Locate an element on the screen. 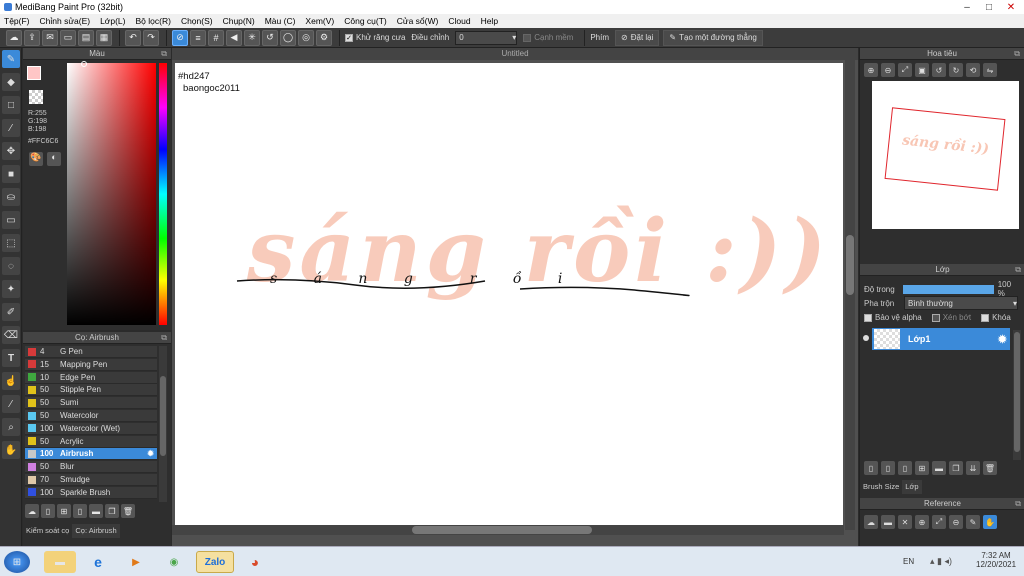  snap-off-icon: ⊘ is located at coordinates (180, 37).